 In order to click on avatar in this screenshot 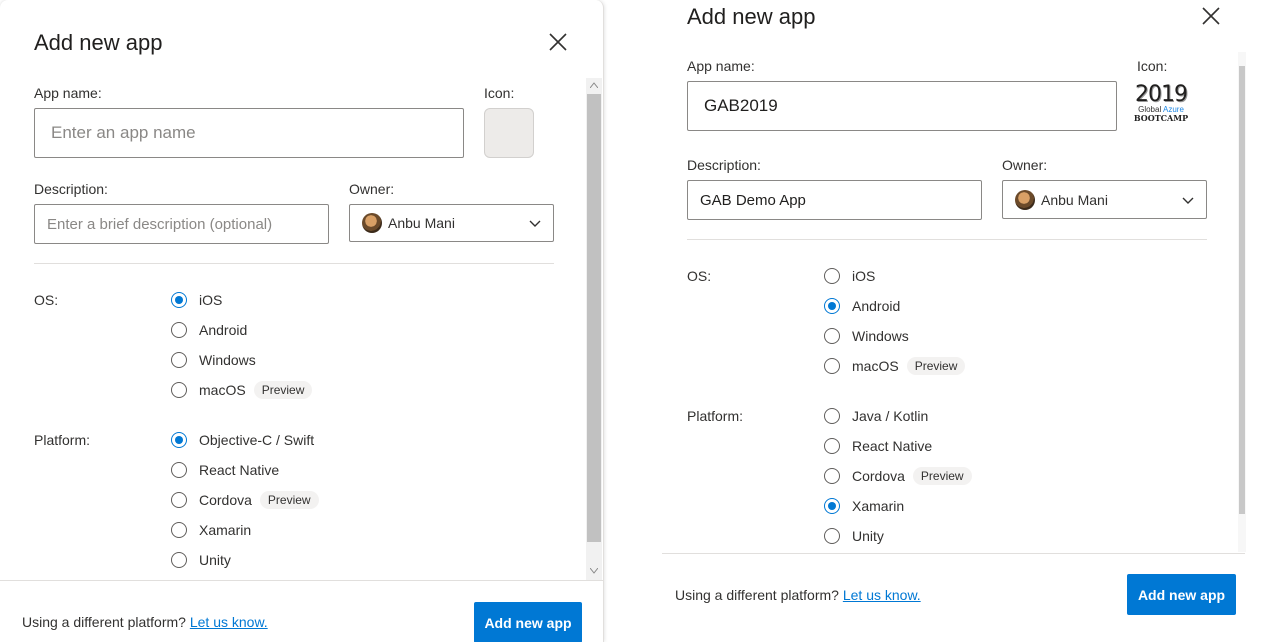, I will do `click(372, 223)`.